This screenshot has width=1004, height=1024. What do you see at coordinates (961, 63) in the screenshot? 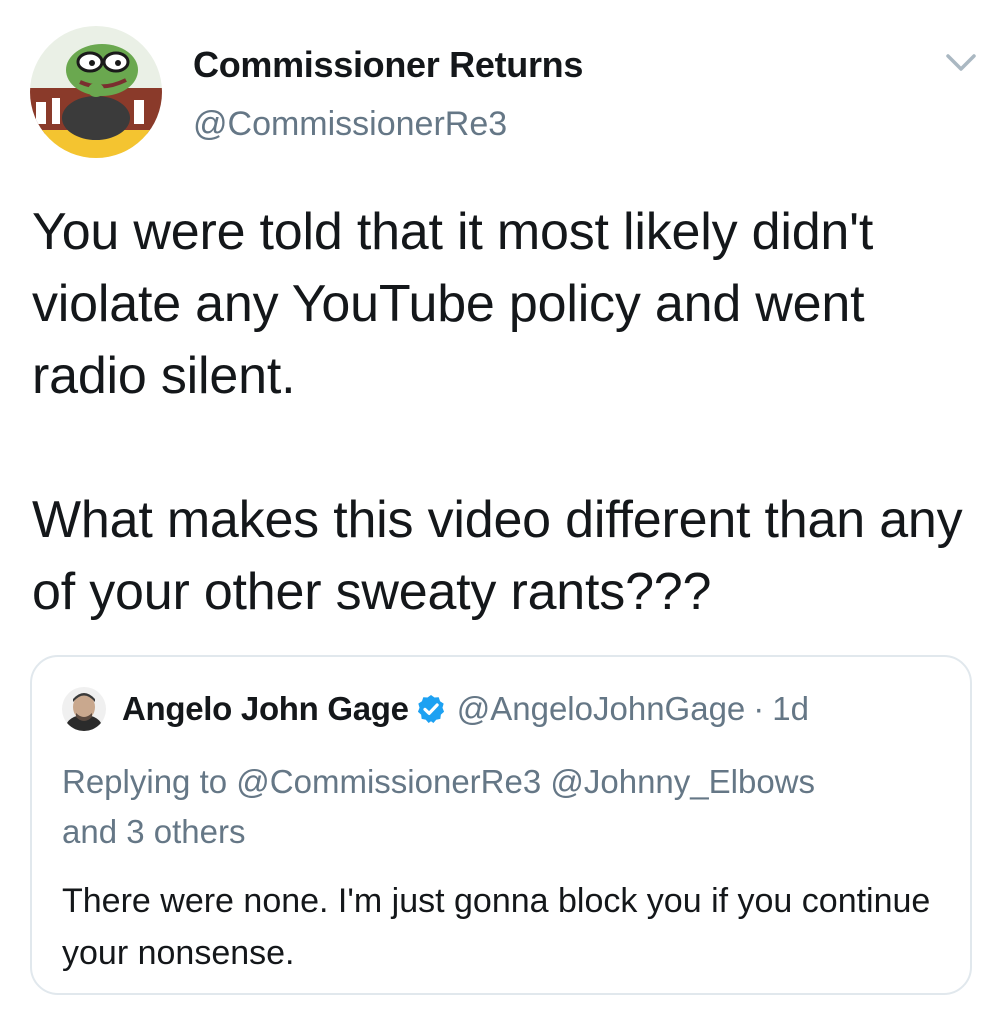
I see `chevron-down-icon` at bounding box center [961, 63].